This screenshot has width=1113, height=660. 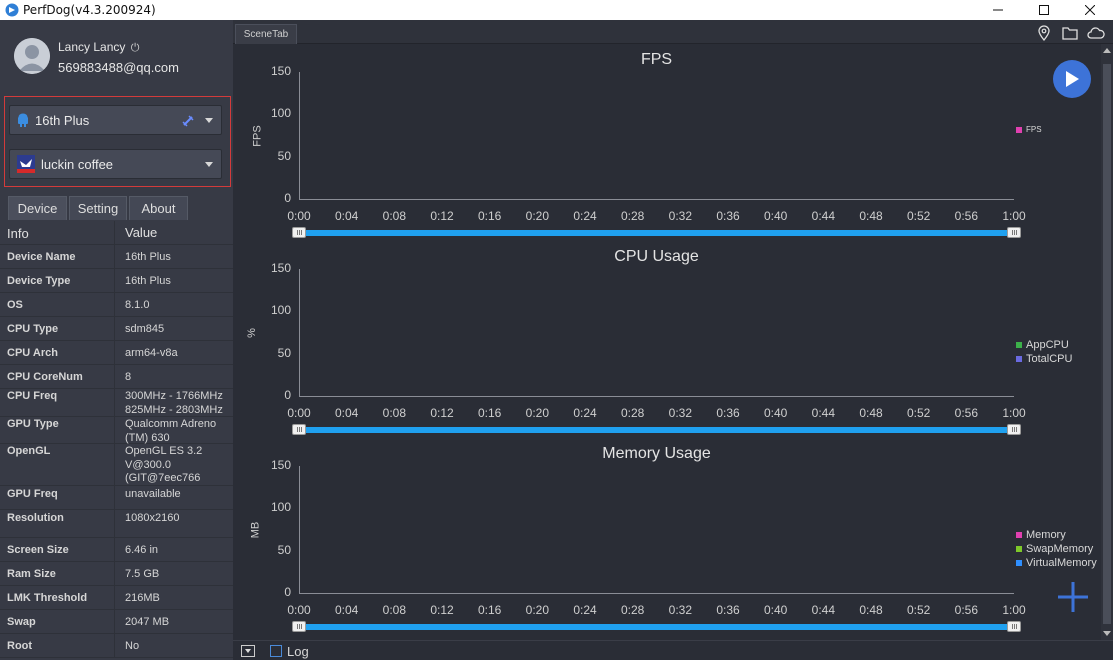 I want to click on row-key: LMK Threshold, so click(x=47, y=598).